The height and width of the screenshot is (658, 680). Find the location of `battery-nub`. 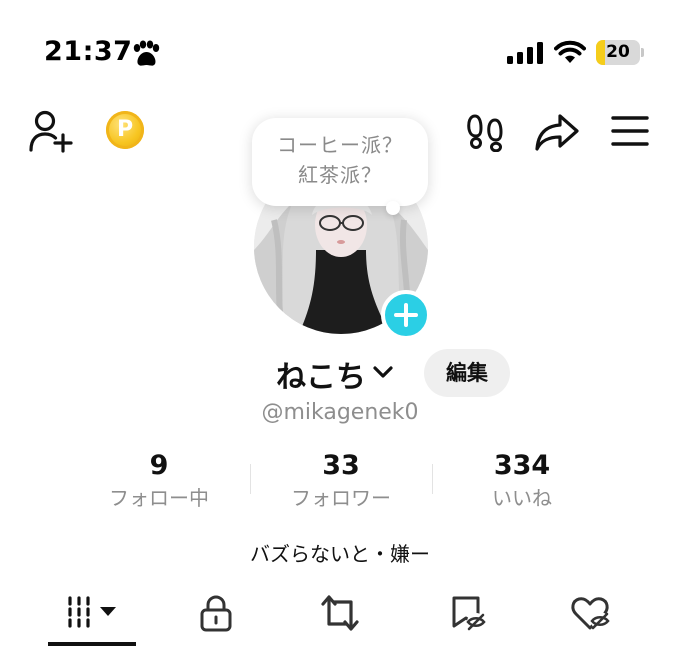

battery-nub is located at coordinates (642, 52).